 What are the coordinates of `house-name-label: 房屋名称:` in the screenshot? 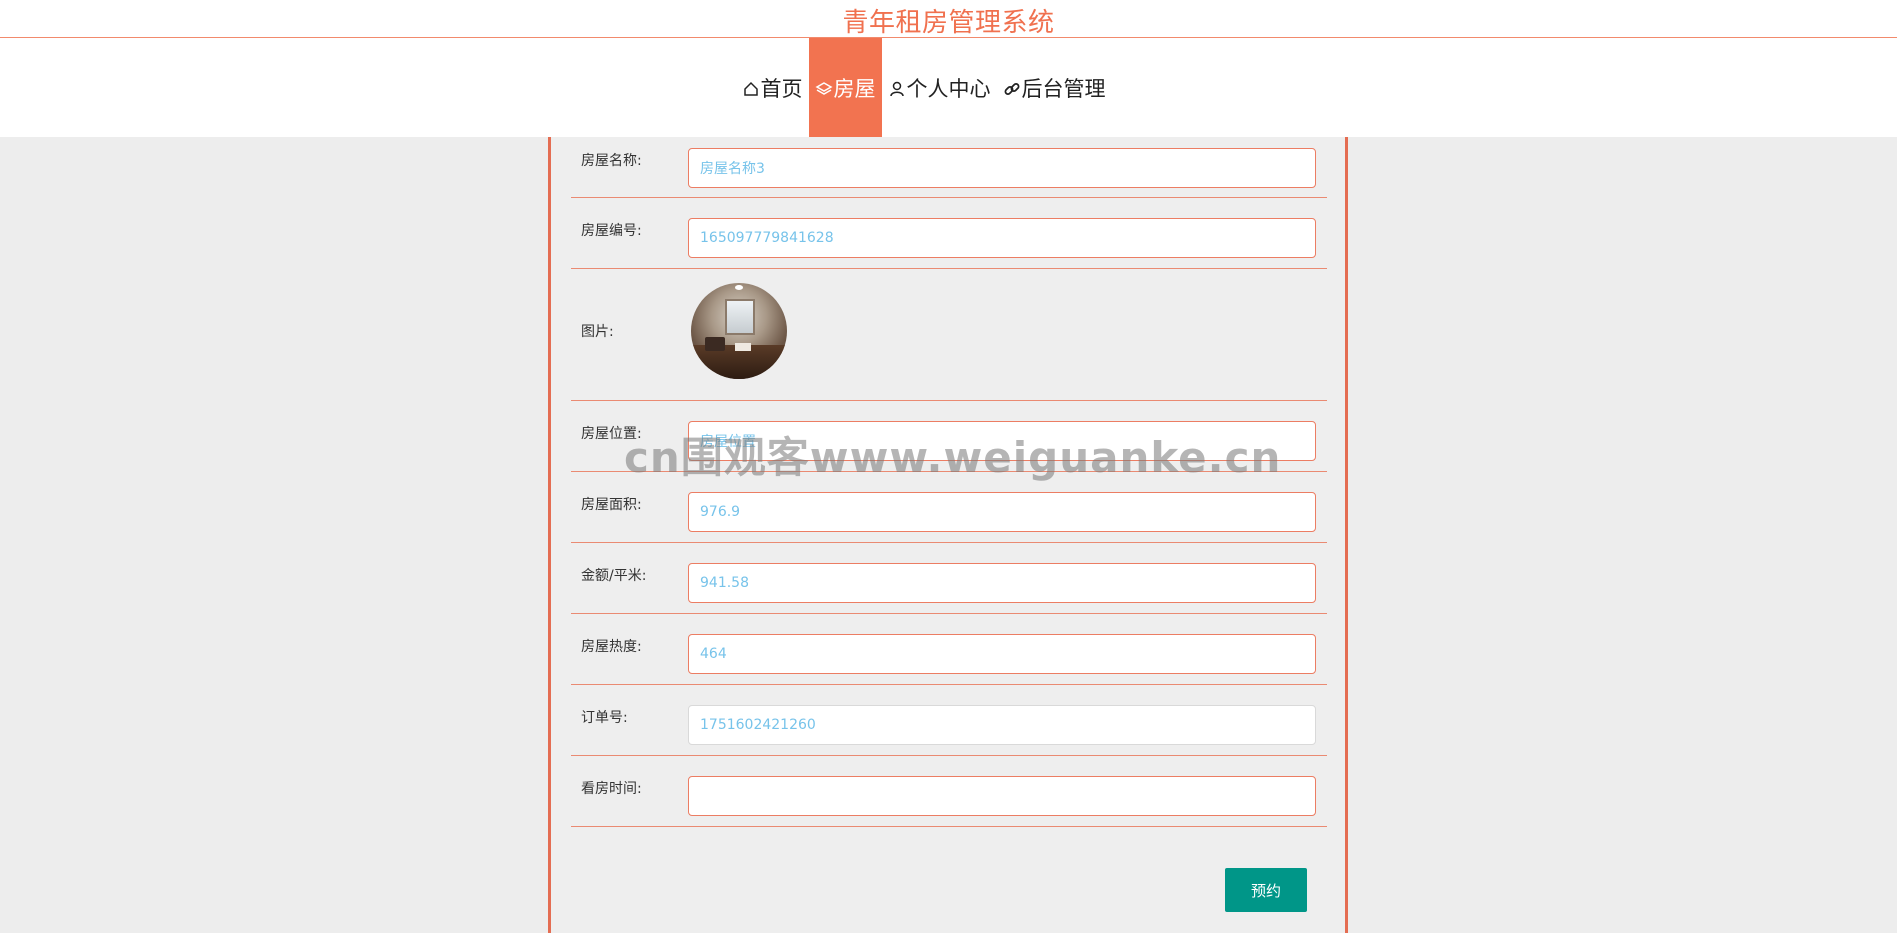 It's located at (611, 161).